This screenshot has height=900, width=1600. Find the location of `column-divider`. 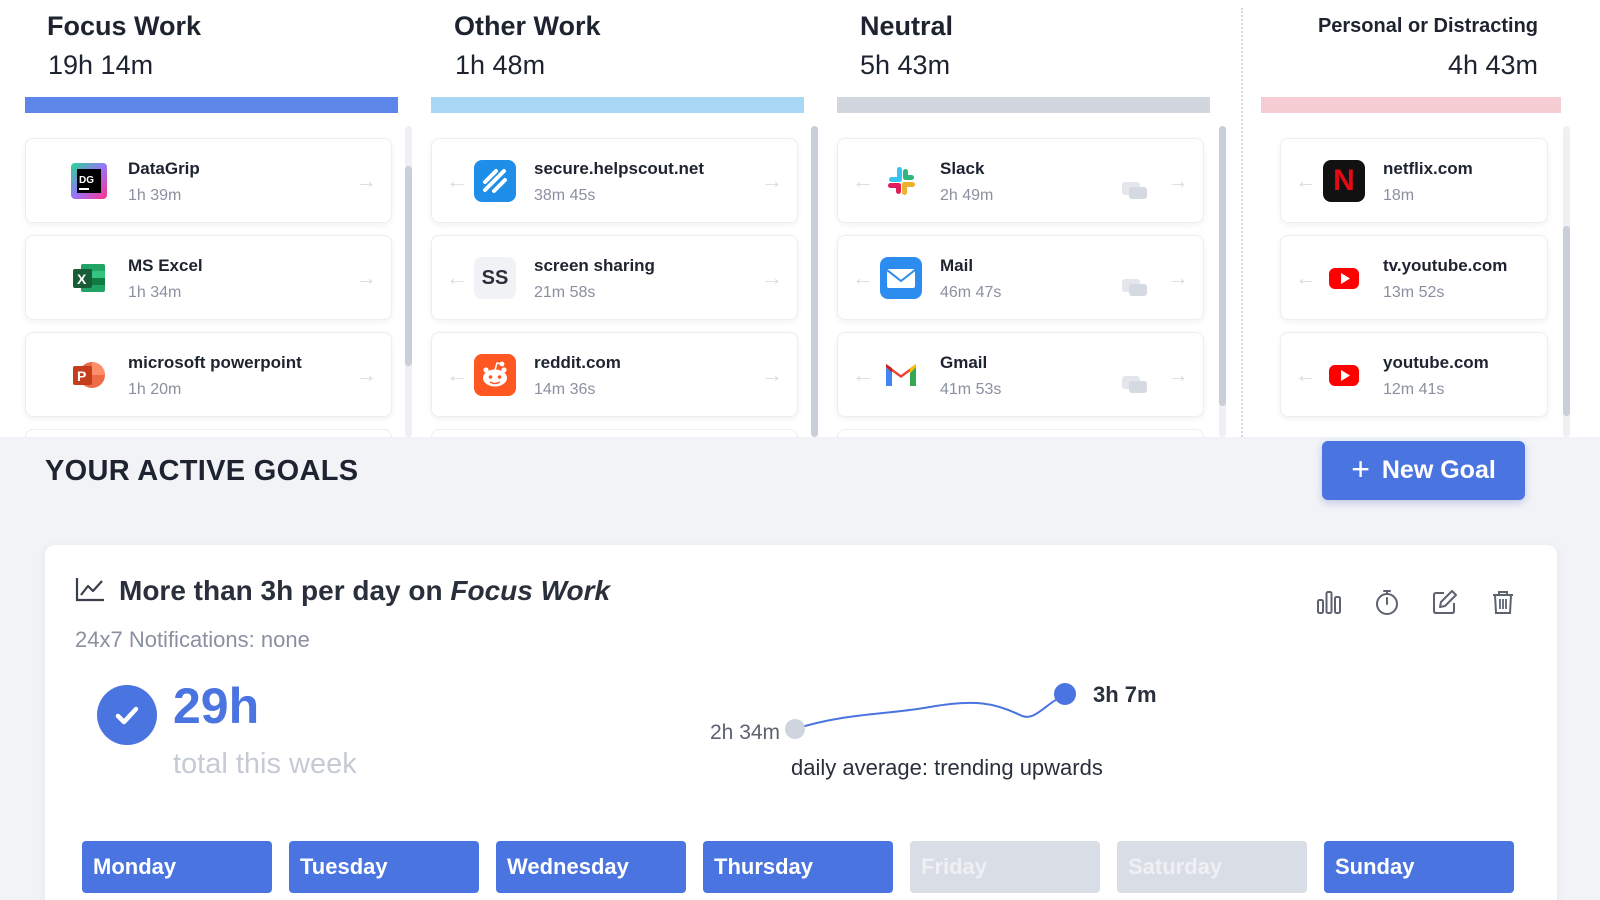

column-divider is located at coordinates (1242, 222).